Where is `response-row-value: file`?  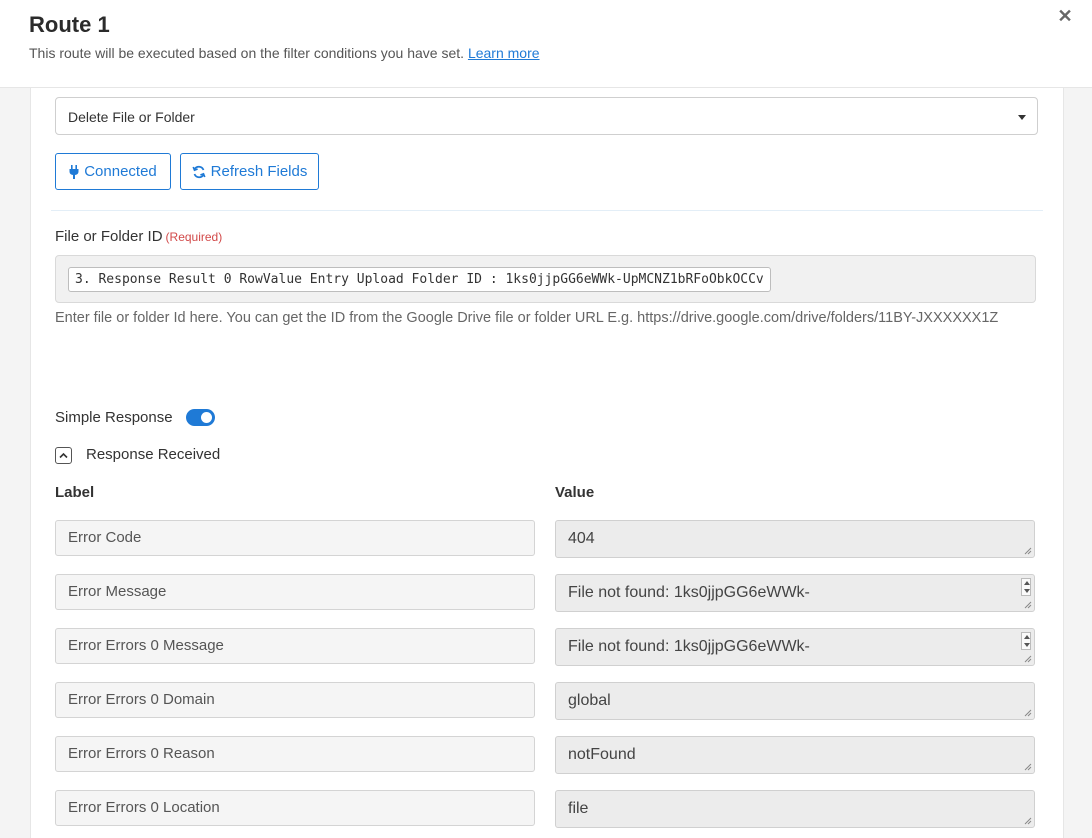 response-row-value: file is located at coordinates (795, 809).